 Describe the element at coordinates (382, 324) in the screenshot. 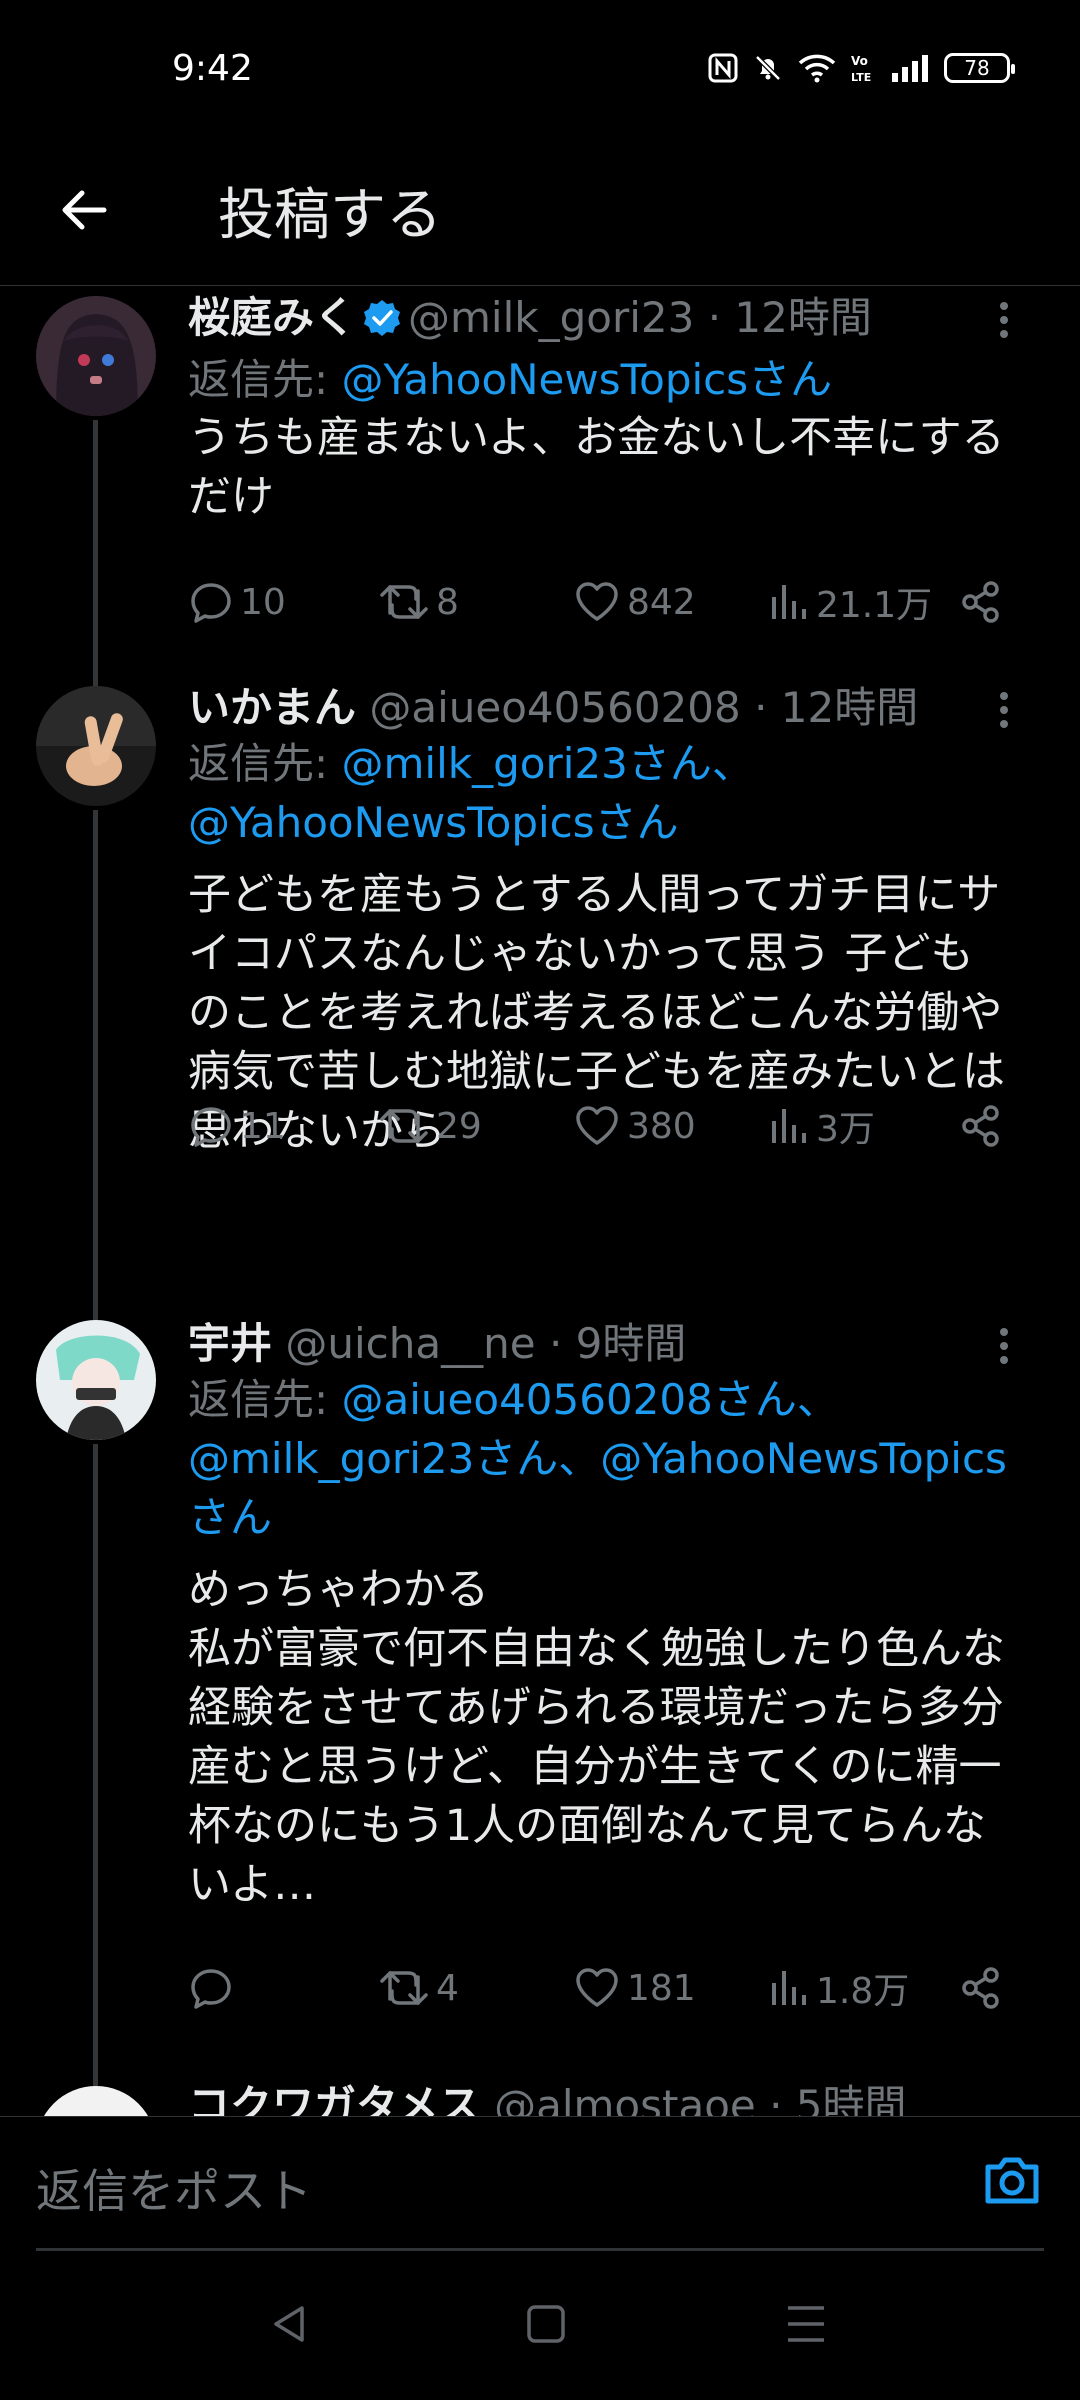

I see `verified-badge-icon` at that location.